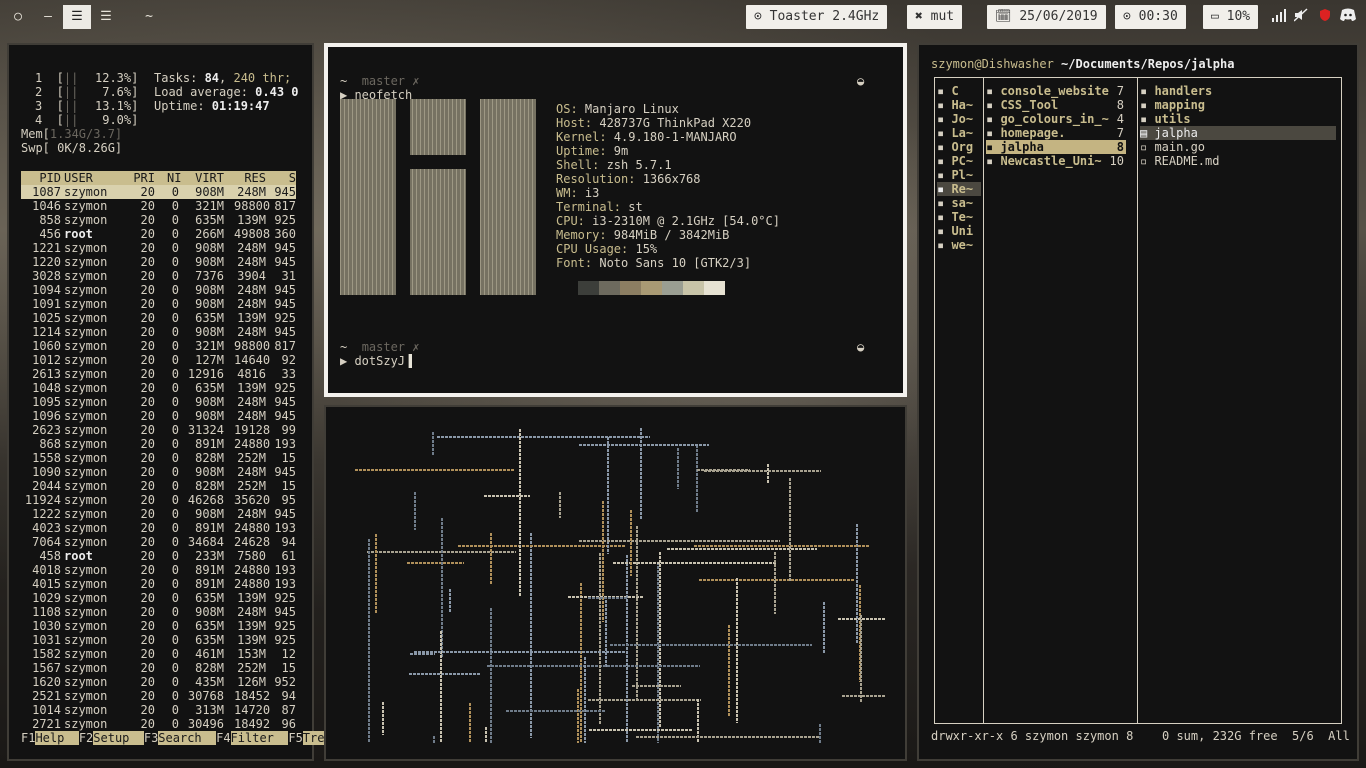 The width and height of the screenshot is (1366, 768). I want to click on current-entry: ▪ Newcastle_Uni~ 10, so click(1056, 161).